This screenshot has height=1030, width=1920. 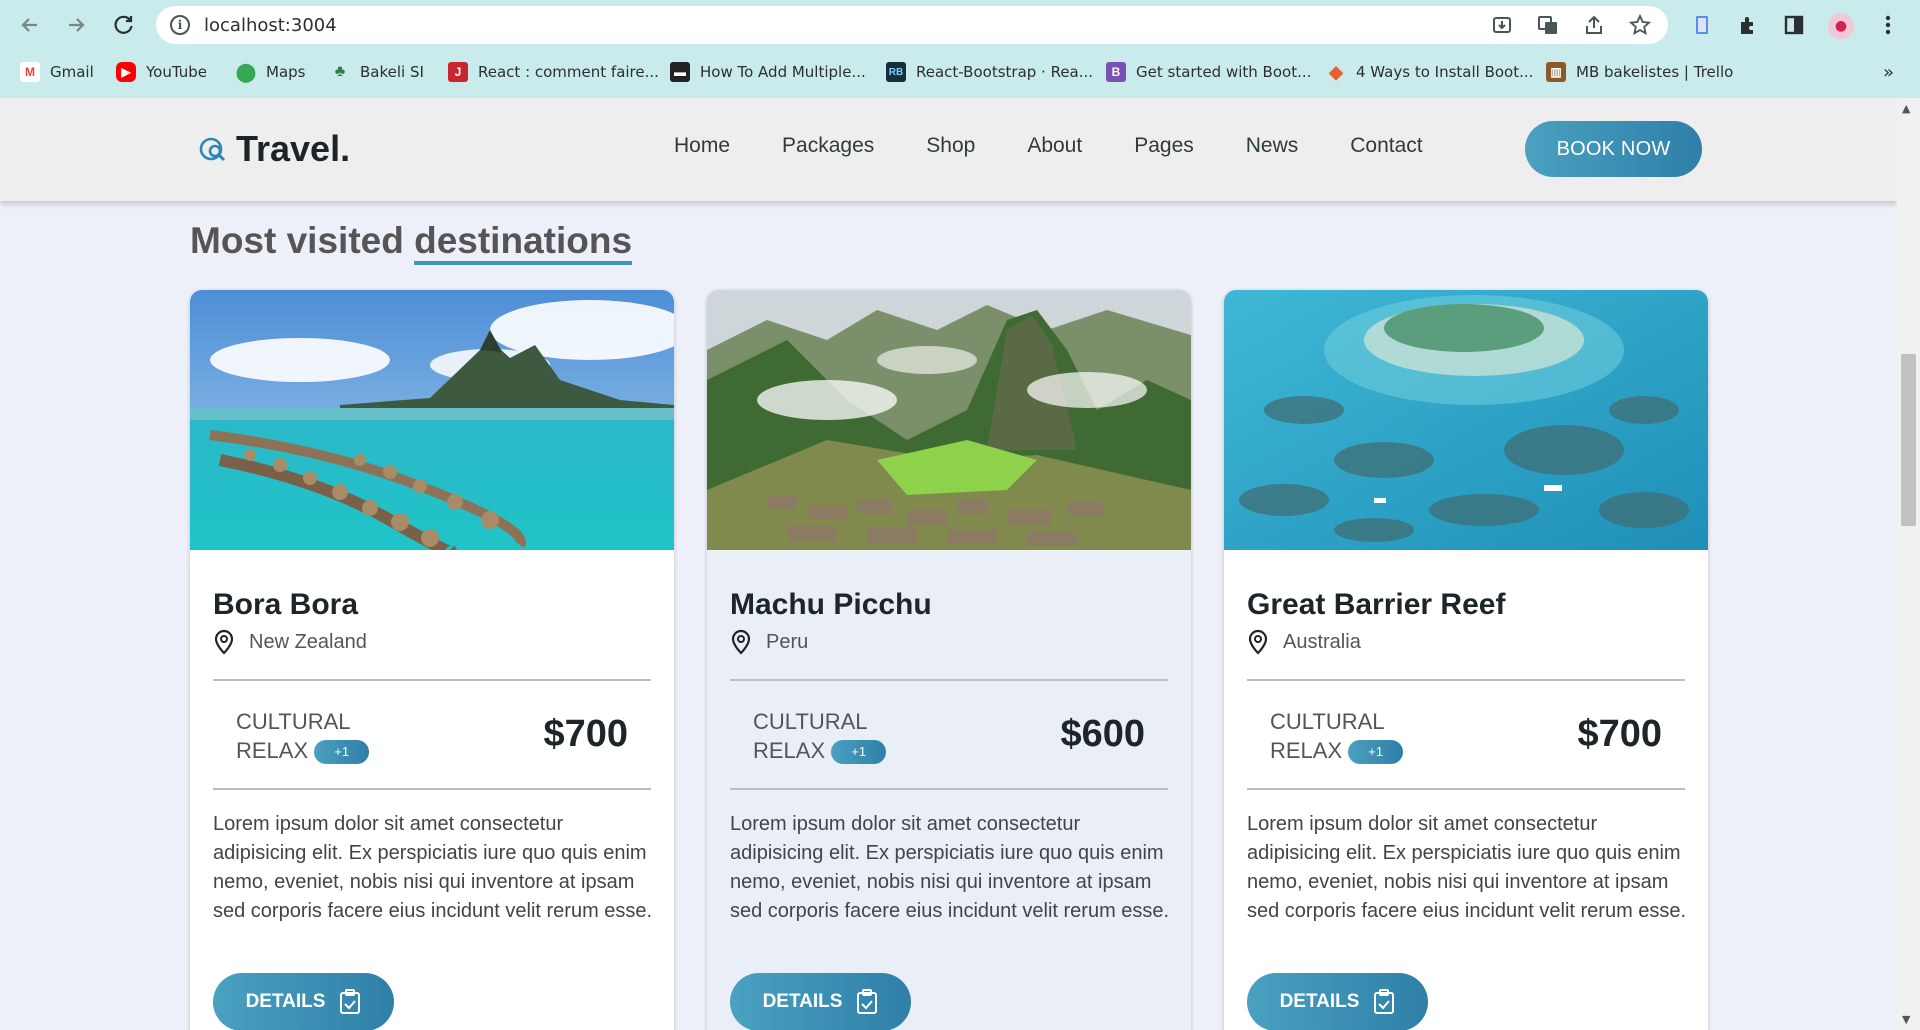 What do you see at coordinates (1841, 26) in the screenshot?
I see `profile-avatar: ●` at bounding box center [1841, 26].